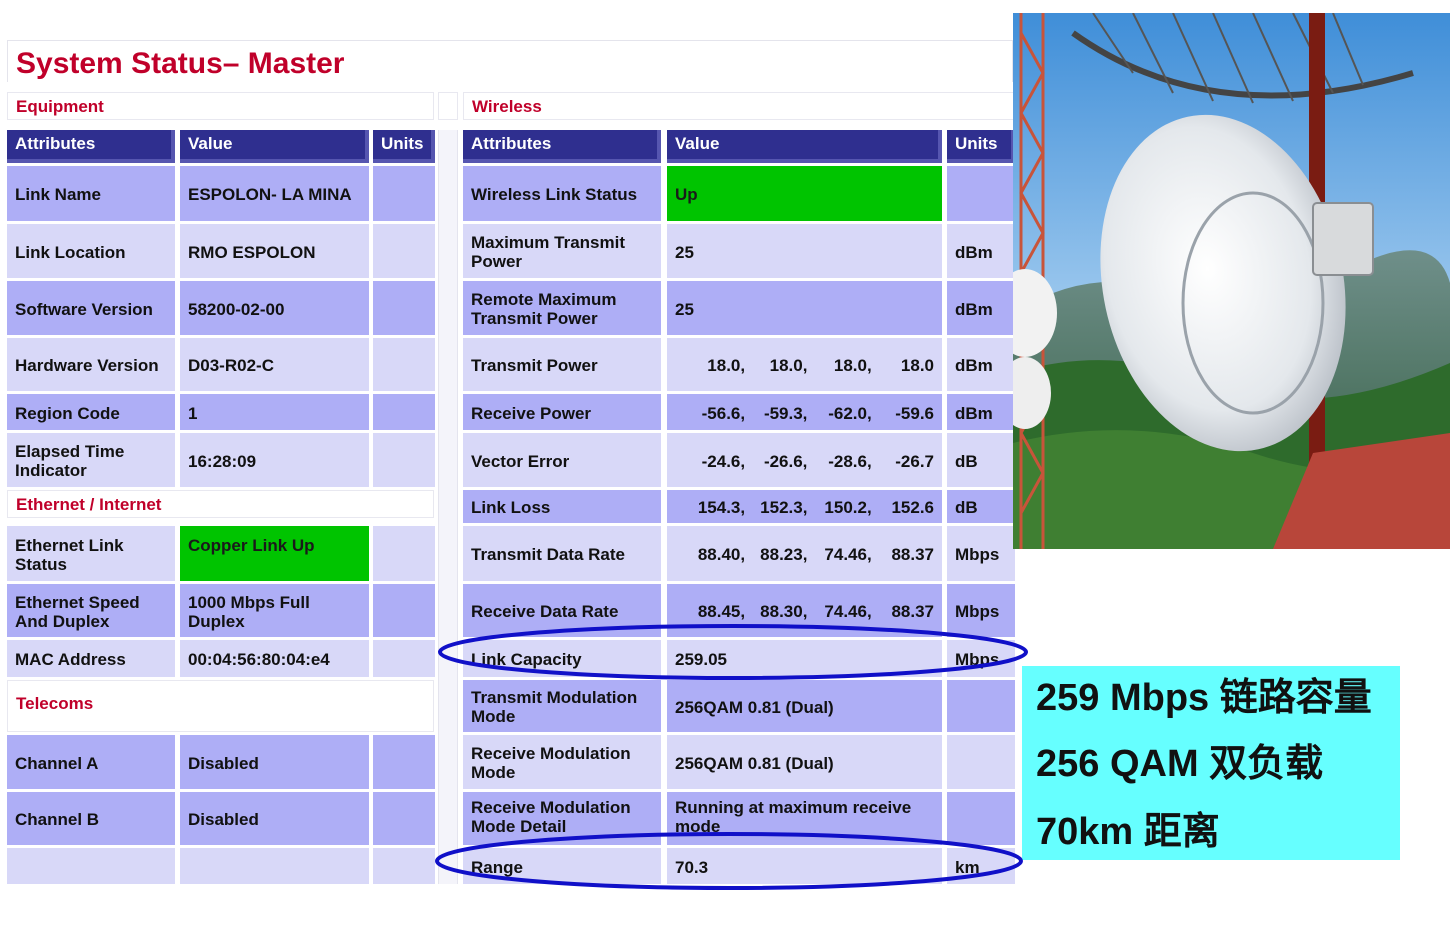 Image resolution: width=1450 pixels, height=925 pixels. What do you see at coordinates (804, 658) in the screenshot?
I see `link-capacity-value: 259.05` at bounding box center [804, 658].